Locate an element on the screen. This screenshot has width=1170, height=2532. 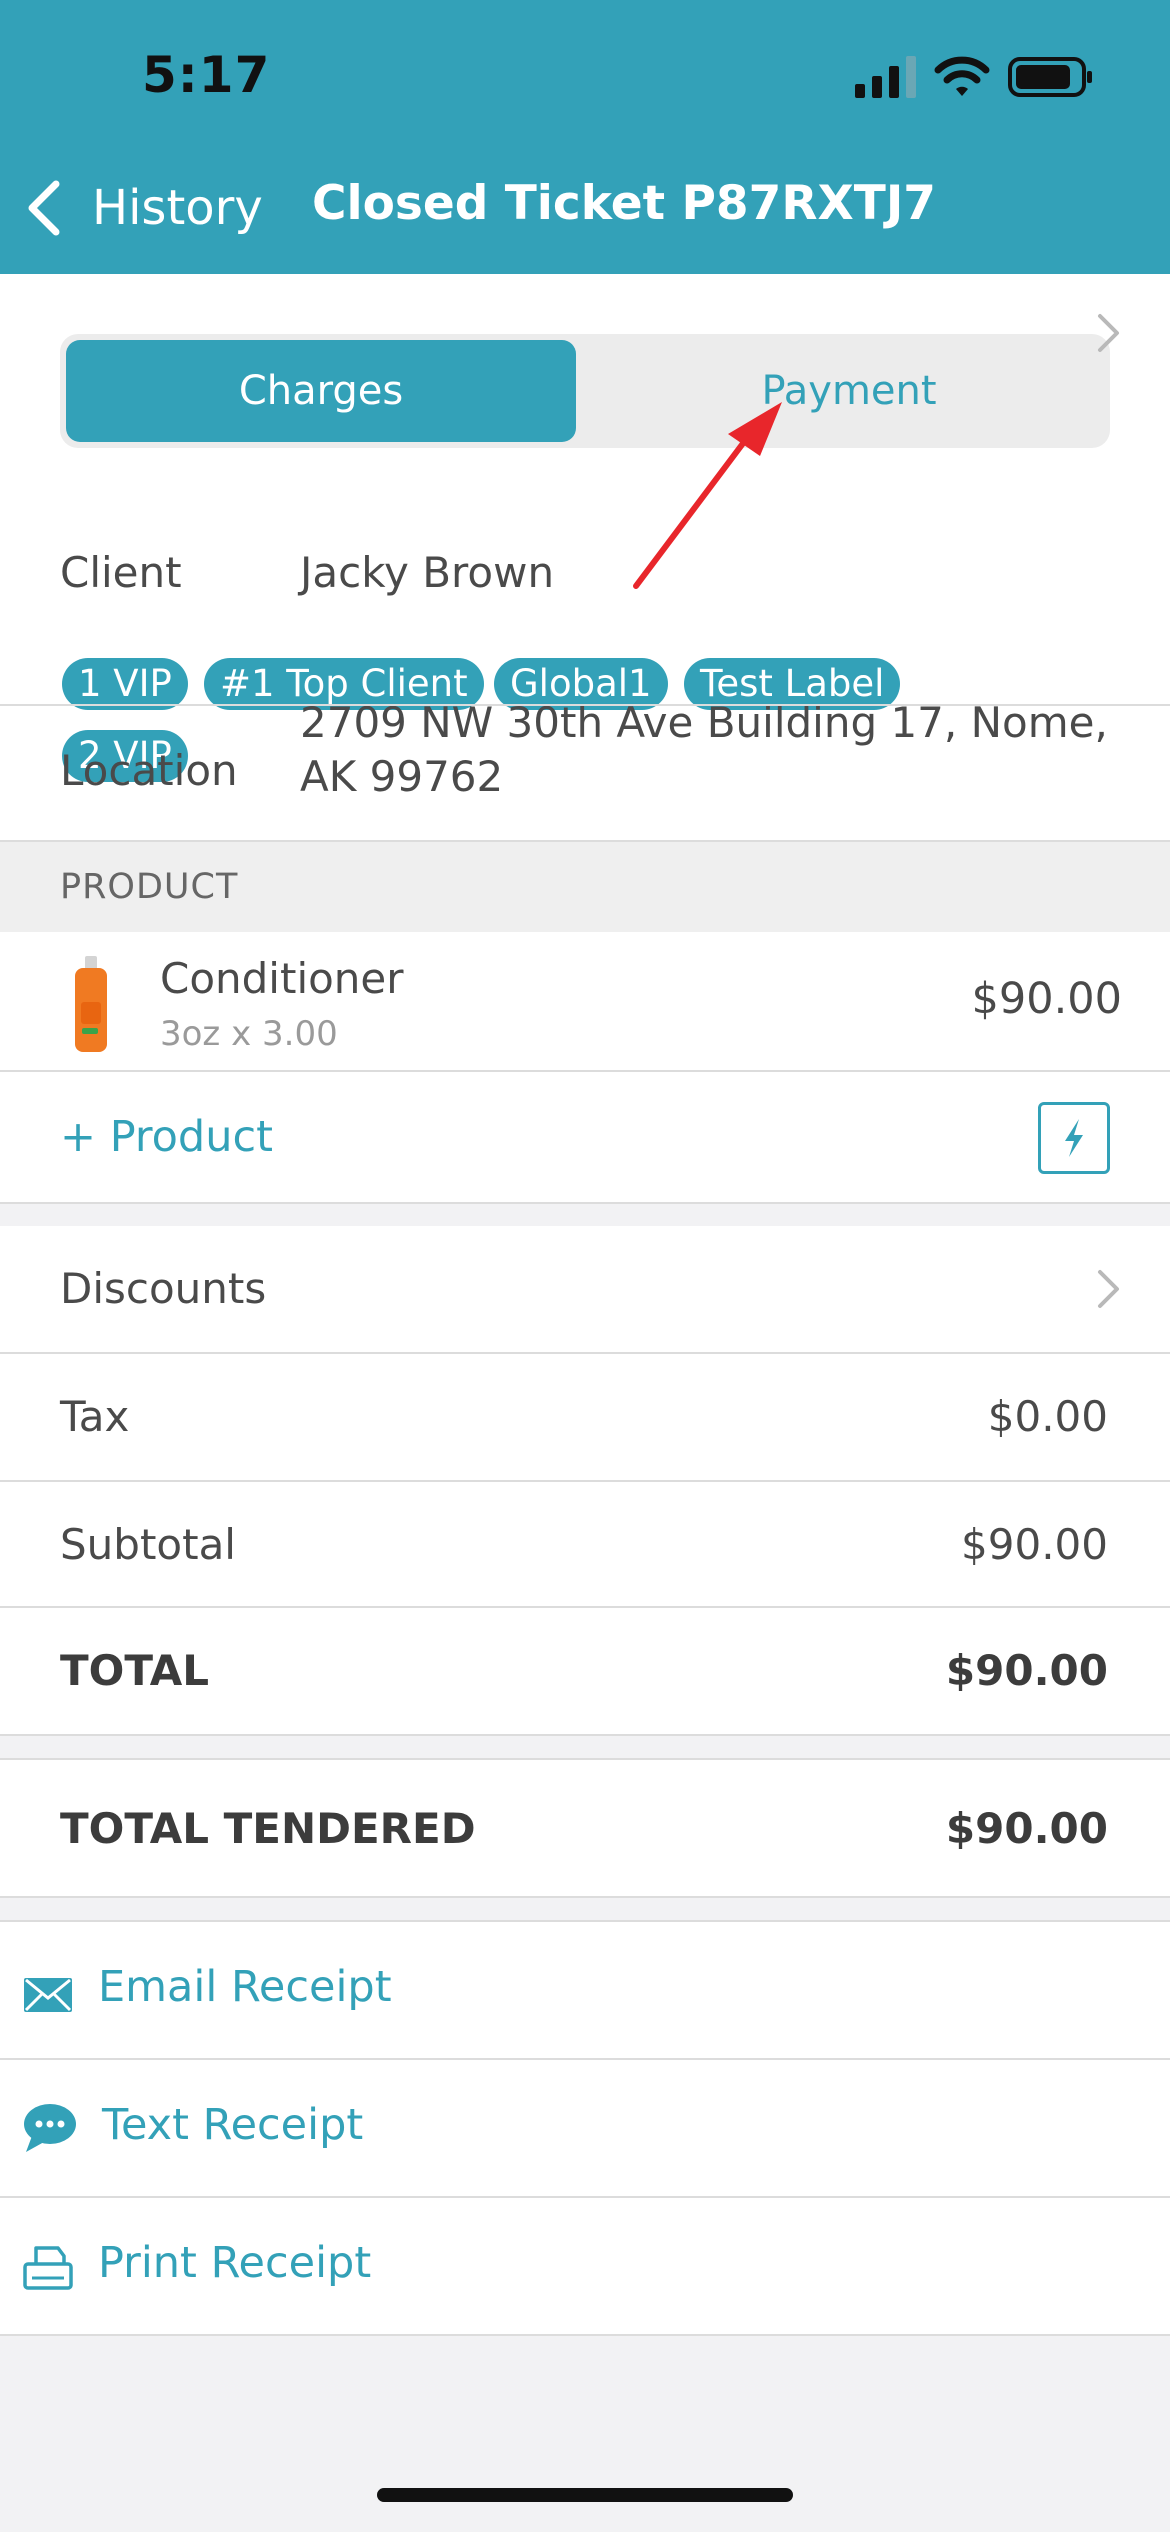
wifi-icon is located at coordinates (962, 76).